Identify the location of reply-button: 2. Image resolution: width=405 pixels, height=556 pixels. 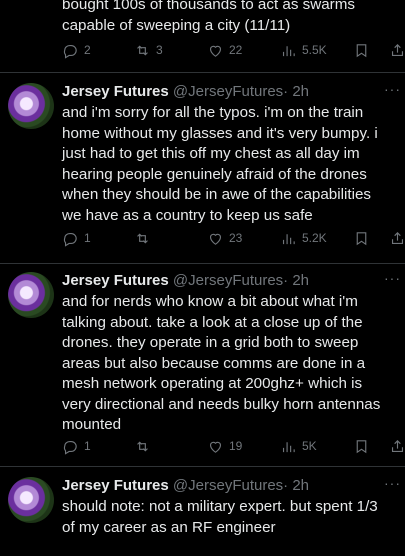
(76, 50).